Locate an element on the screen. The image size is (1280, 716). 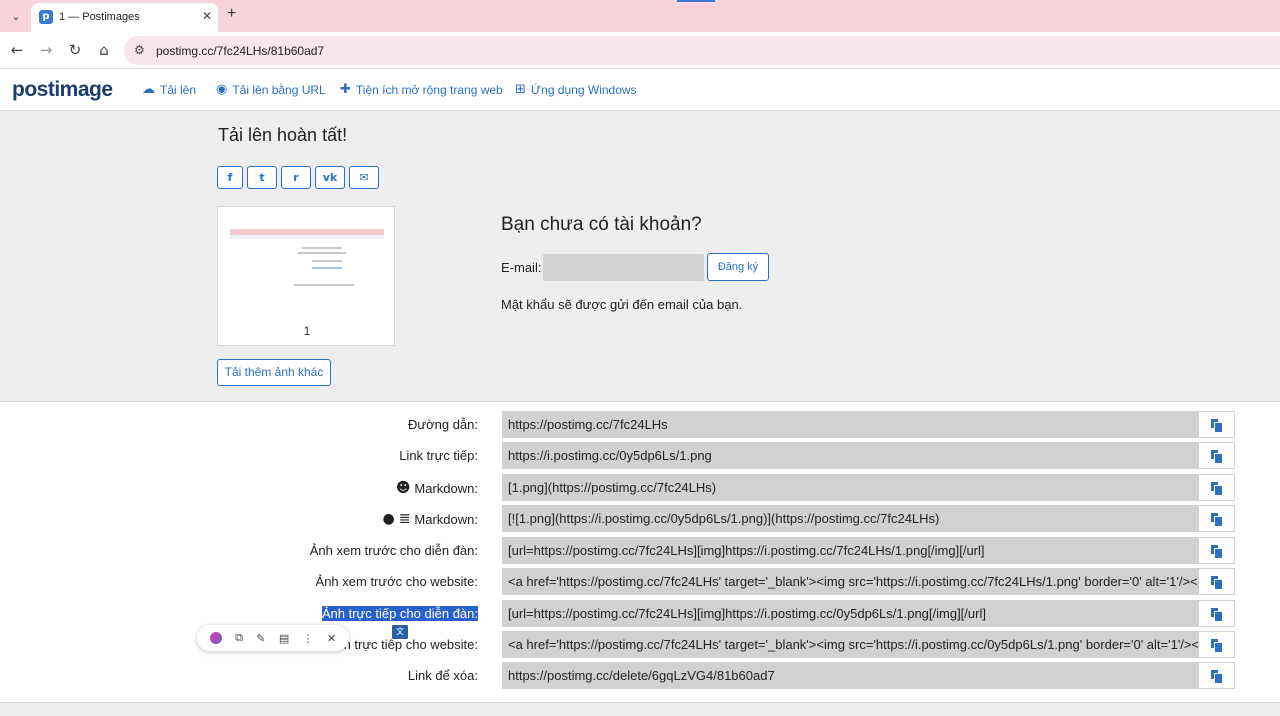
tab-title: 1 — Postimages is located at coordinates (99, 17).